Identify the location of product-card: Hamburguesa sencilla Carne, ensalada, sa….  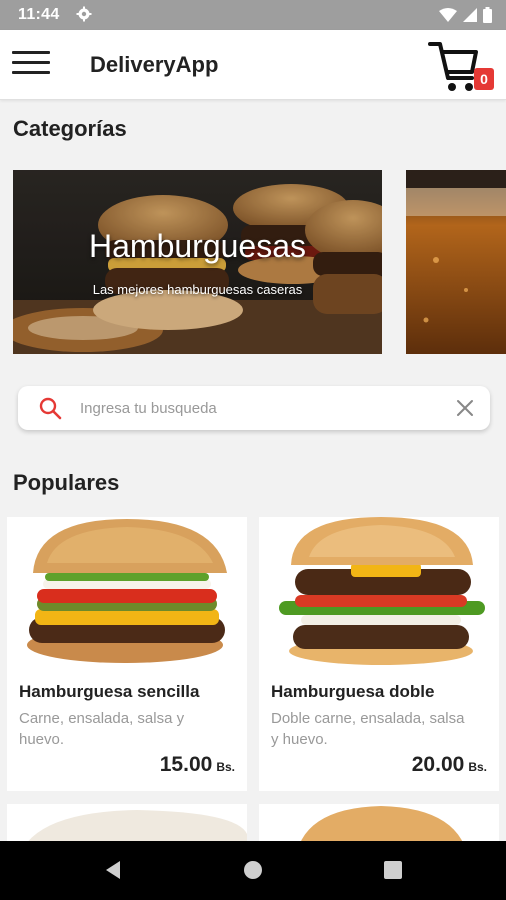
(127, 654).